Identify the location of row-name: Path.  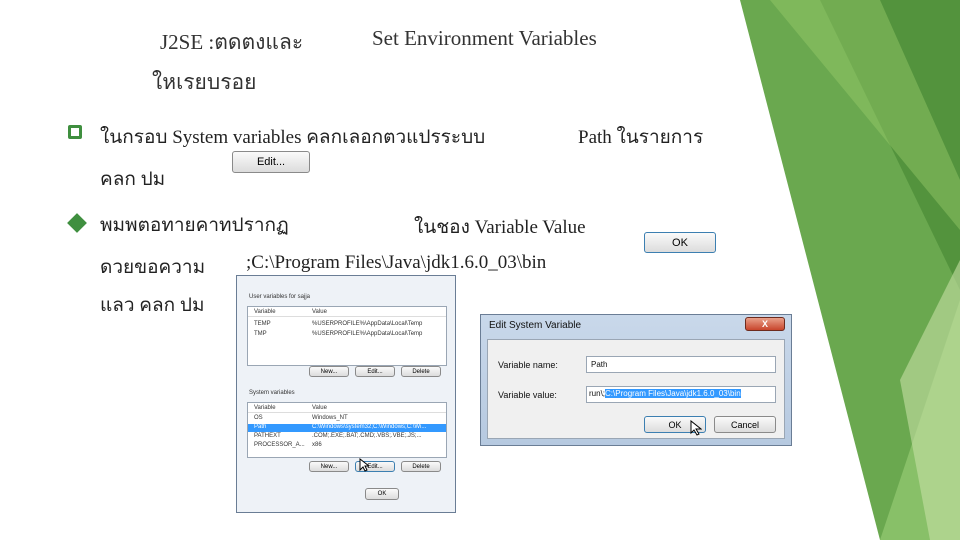
(260, 427).